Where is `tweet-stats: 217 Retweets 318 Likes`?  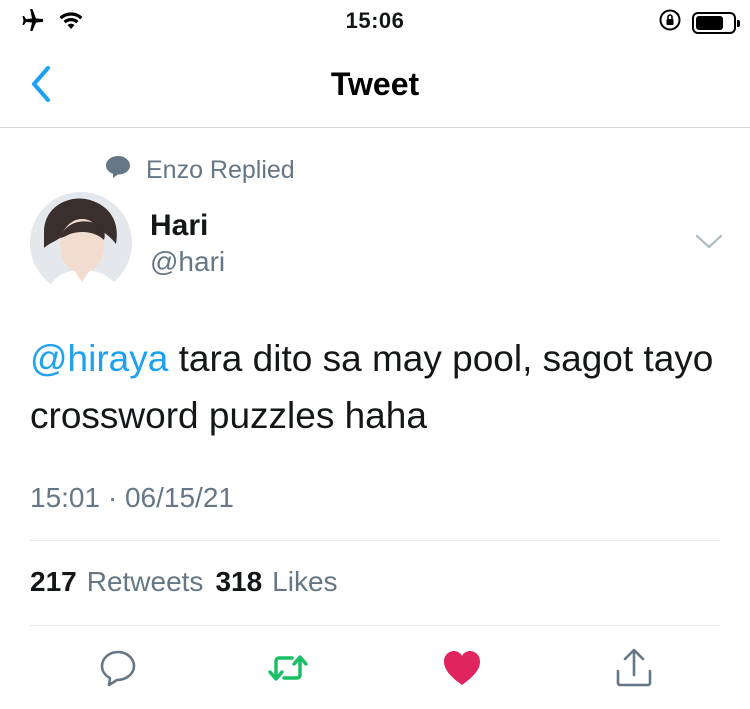 tweet-stats: 217 Retweets 318 Likes is located at coordinates (184, 582).